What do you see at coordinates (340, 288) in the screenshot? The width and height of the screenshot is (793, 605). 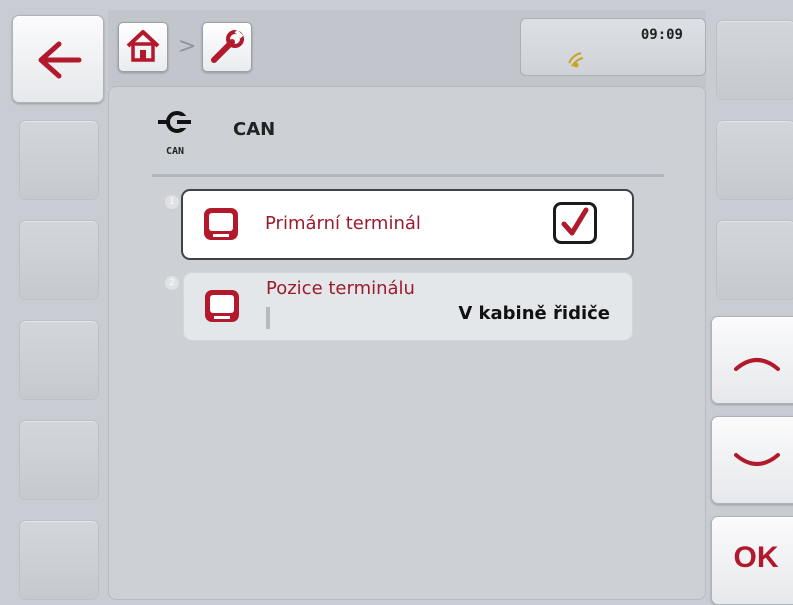 I see `item-label: Pozice terminálu` at bounding box center [340, 288].